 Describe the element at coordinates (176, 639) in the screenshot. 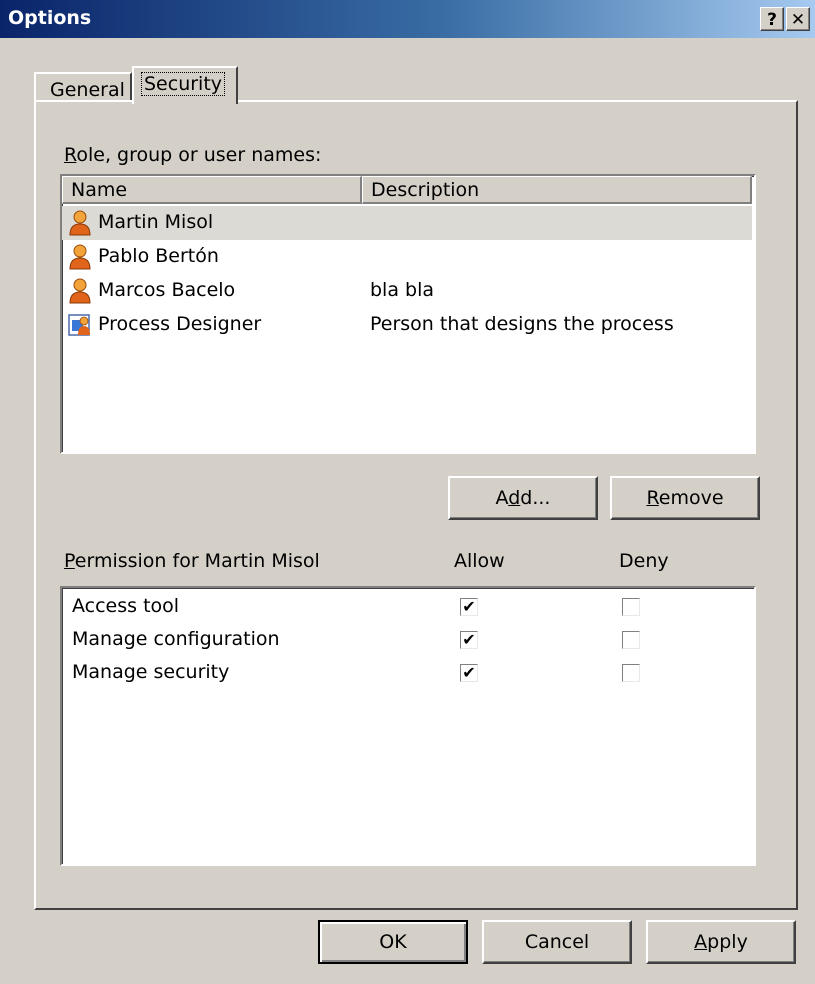

I see `permission-name: Manage configuration` at that location.